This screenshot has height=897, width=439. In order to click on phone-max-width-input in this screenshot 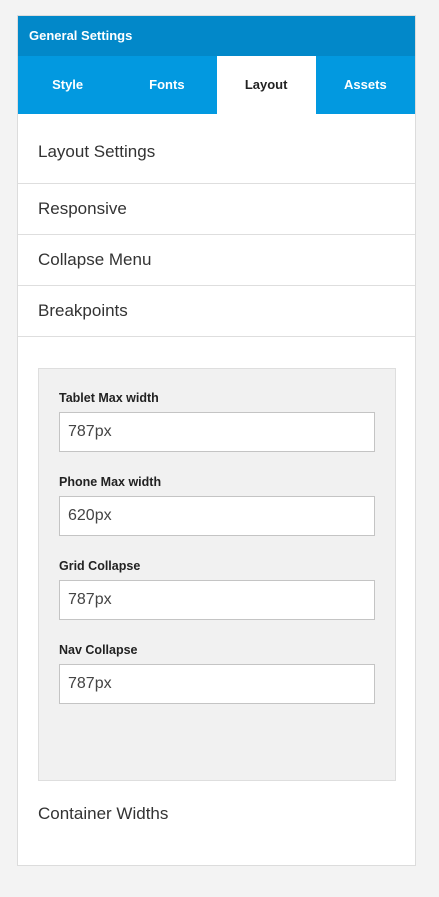, I will do `click(217, 516)`.